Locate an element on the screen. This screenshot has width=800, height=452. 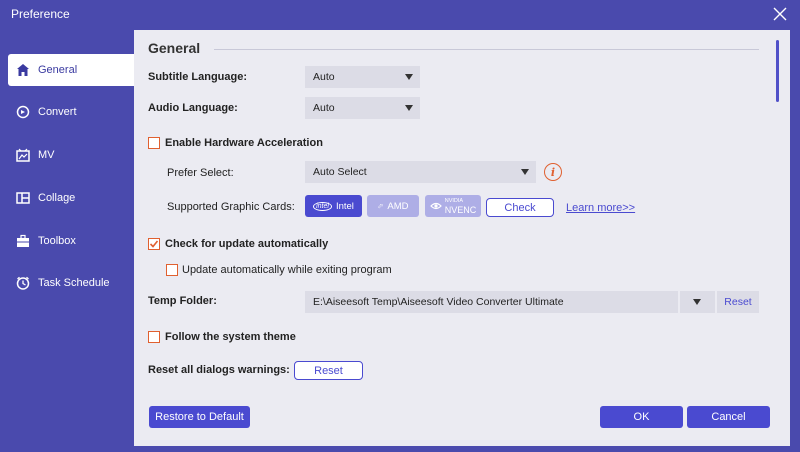
home-icon is located at coordinates (23, 70).